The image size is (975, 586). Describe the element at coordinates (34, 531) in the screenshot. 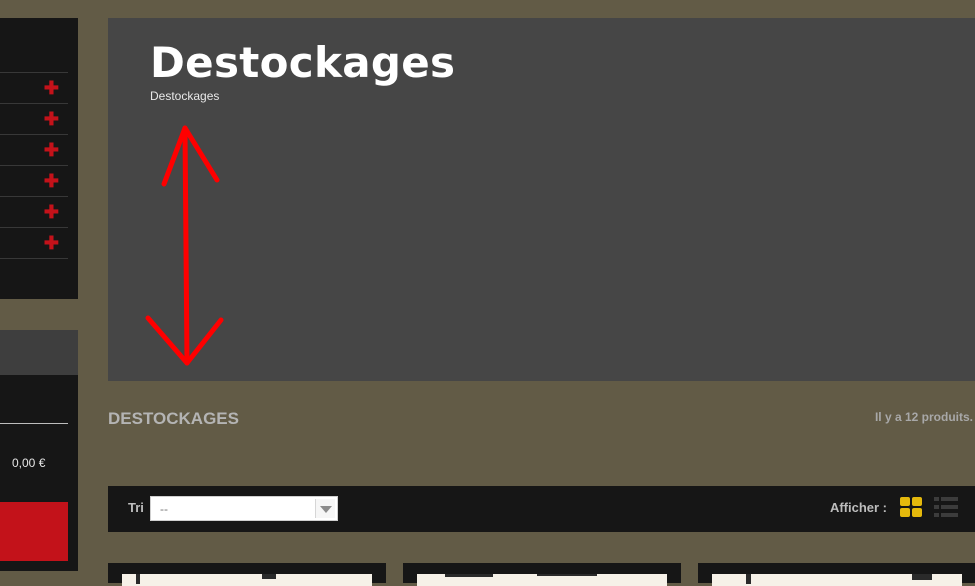

I see `checkout-button` at that location.